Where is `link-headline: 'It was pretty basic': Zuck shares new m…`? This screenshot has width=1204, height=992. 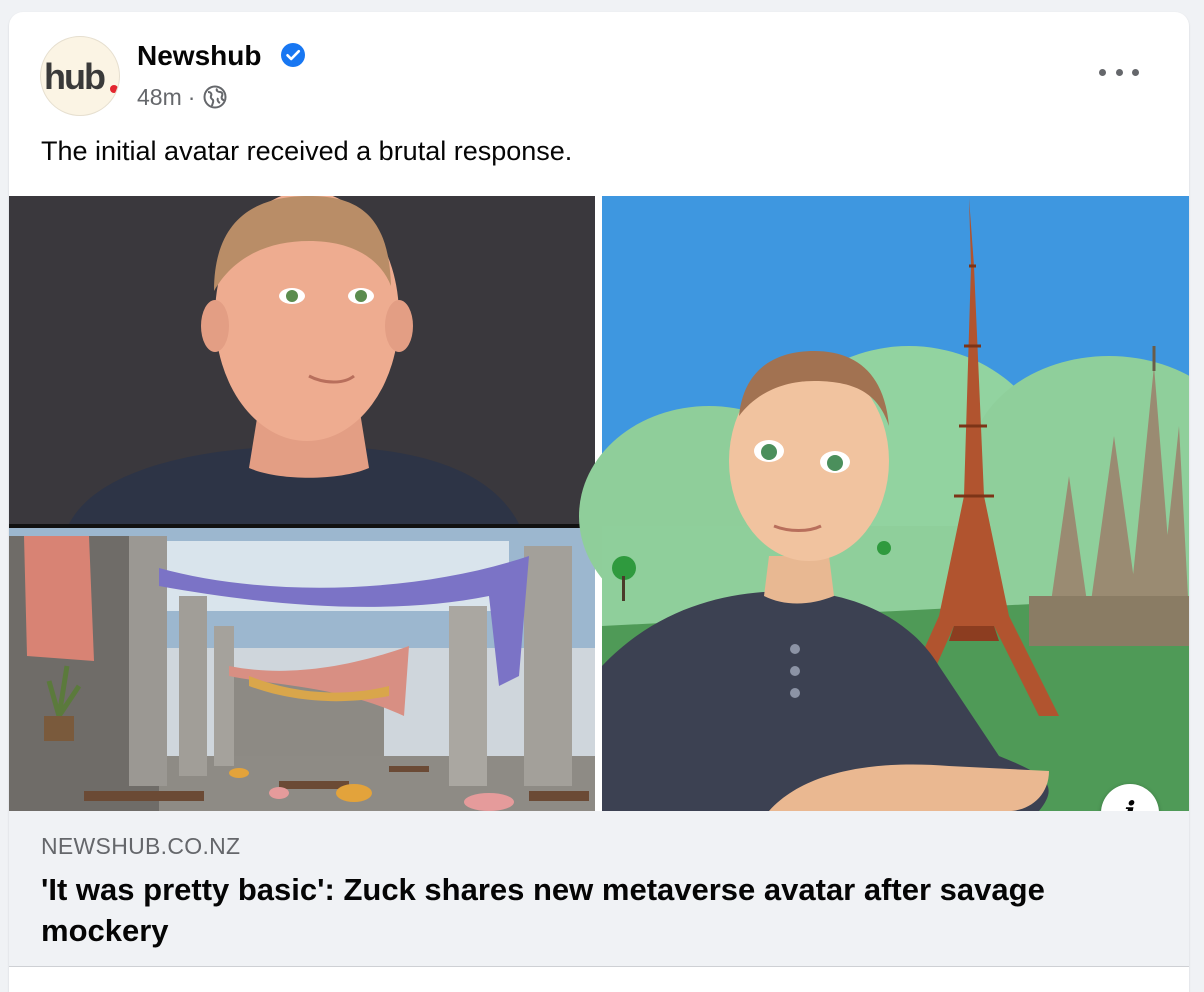 link-headline: 'It was pretty basic': Zuck shares new m… is located at coordinates (601, 910).